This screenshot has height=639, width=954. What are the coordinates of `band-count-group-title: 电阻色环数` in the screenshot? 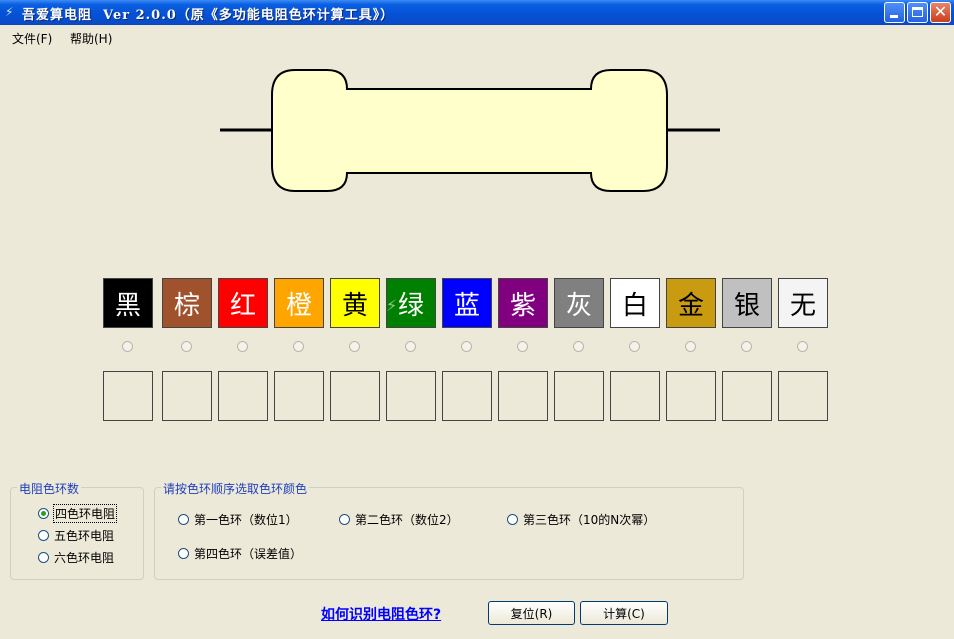 It's located at (49, 488).